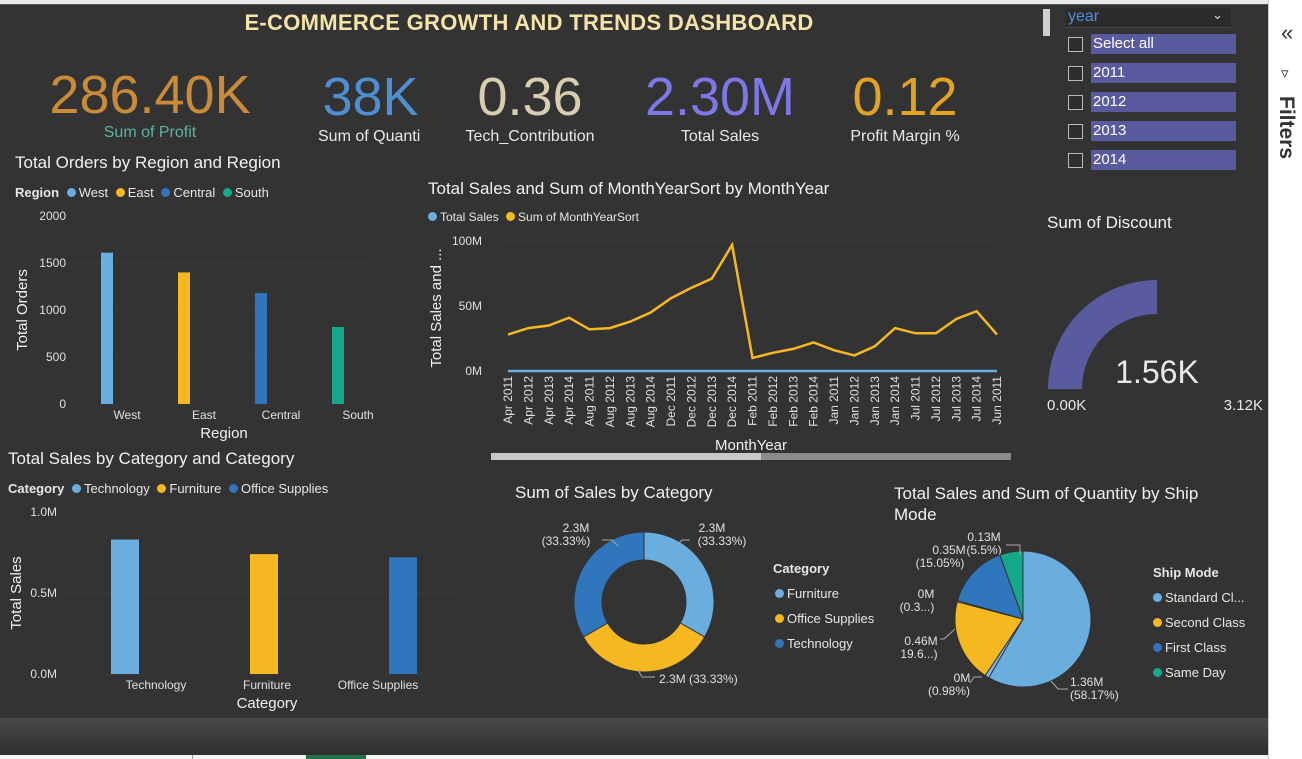 The height and width of the screenshot is (759, 1302). What do you see at coordinates (125, 606) in the screenshot?
I see `bar-technology` at bounding box center [125, 606].